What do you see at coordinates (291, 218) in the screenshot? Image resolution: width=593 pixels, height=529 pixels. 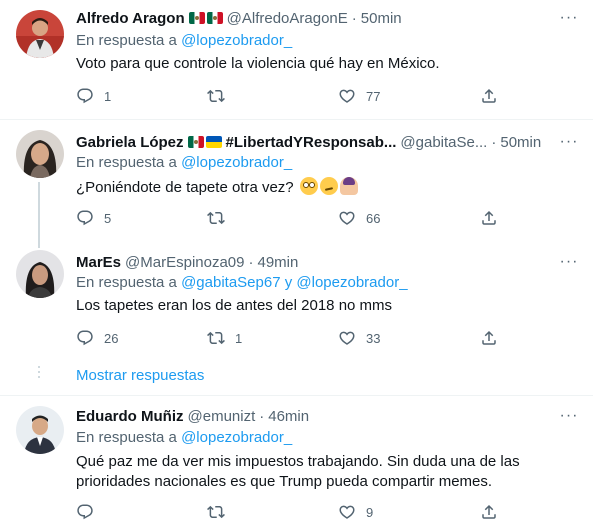 I see `tweet-actions: 5 66` at bounding box center [291, 218].